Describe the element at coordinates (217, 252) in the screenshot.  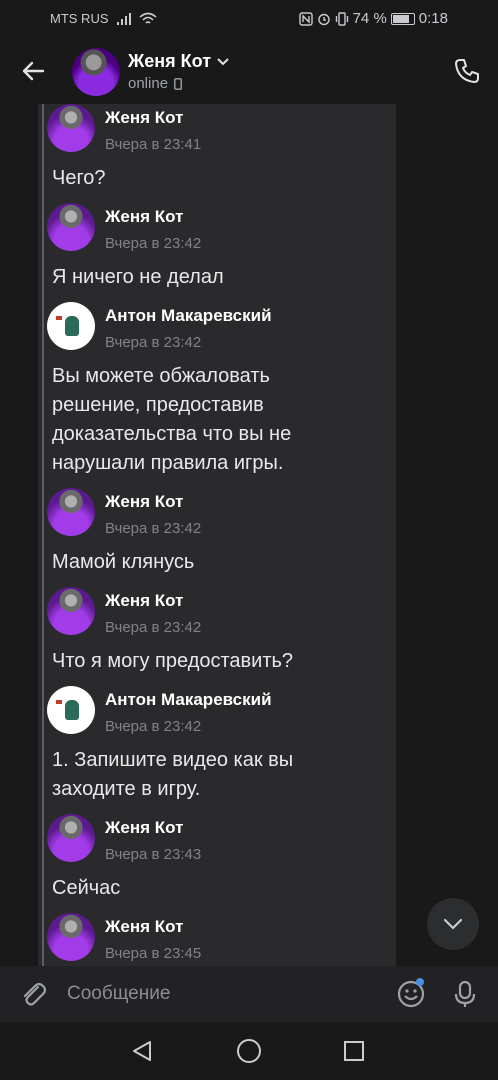
I see `list-item: Женя Кот Вчера в 23:42 Я ничего не делал` at that location.